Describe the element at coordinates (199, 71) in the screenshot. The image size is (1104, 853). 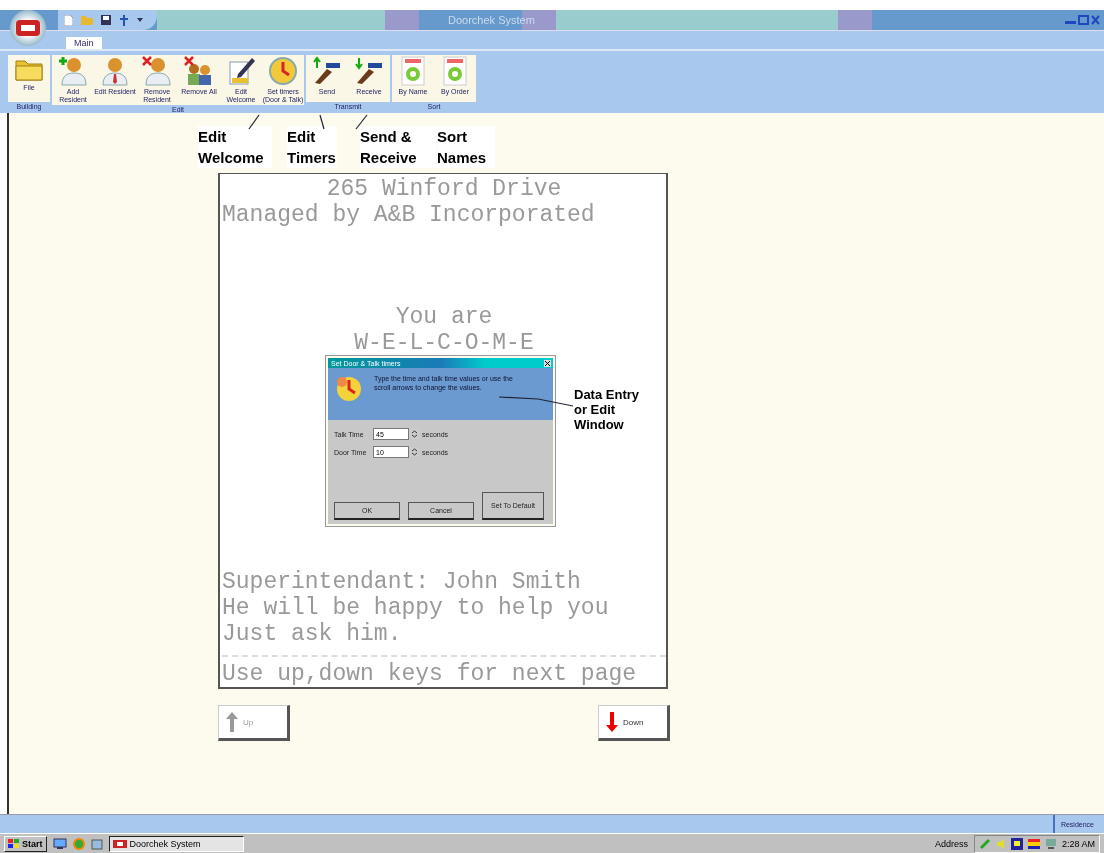
I see `people-remove-icon` at that location.